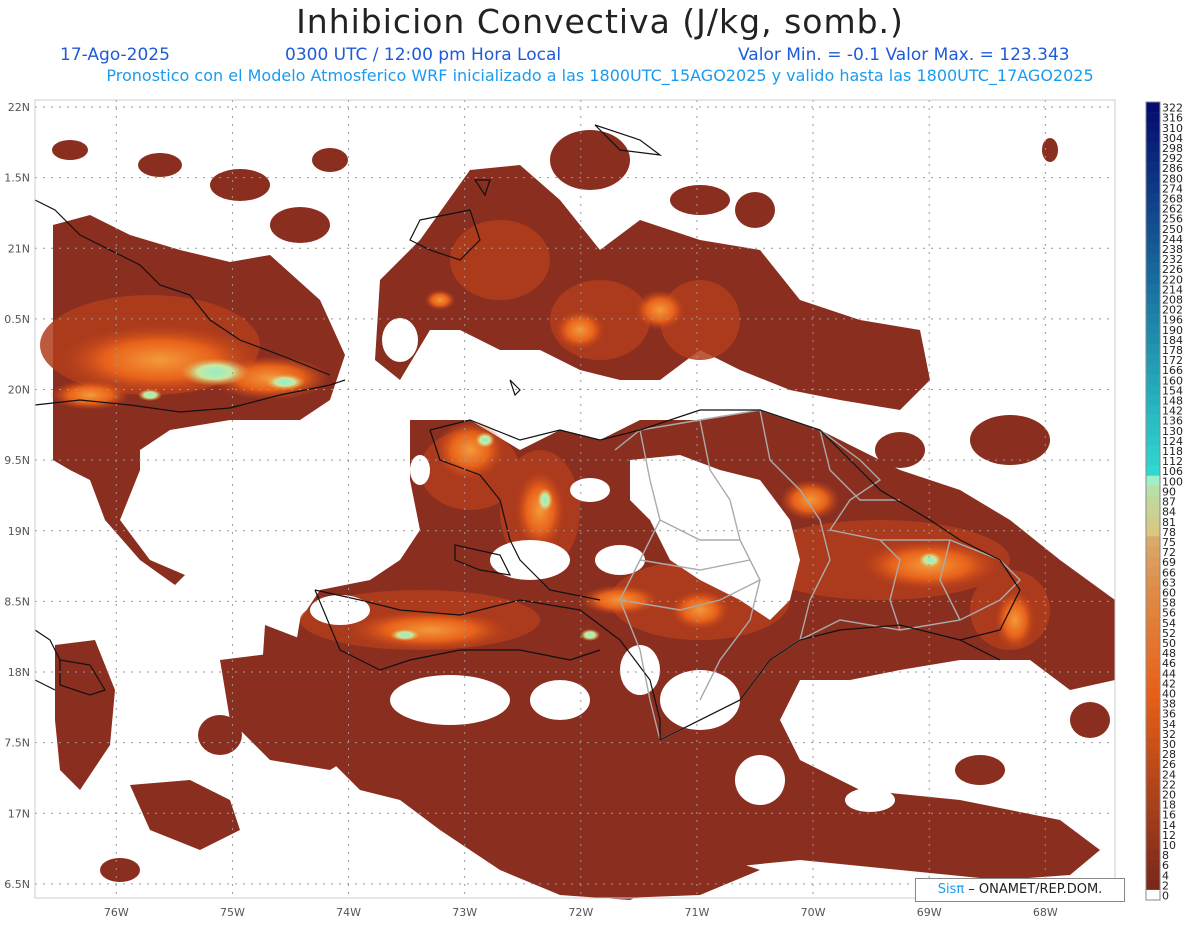 The width and height of the screenshot is (1200, 927). What do you see at coordinates (19, 107) in the screenshot?
I see `latitude-tick-label: 22N` at bounding box center [19, 107].